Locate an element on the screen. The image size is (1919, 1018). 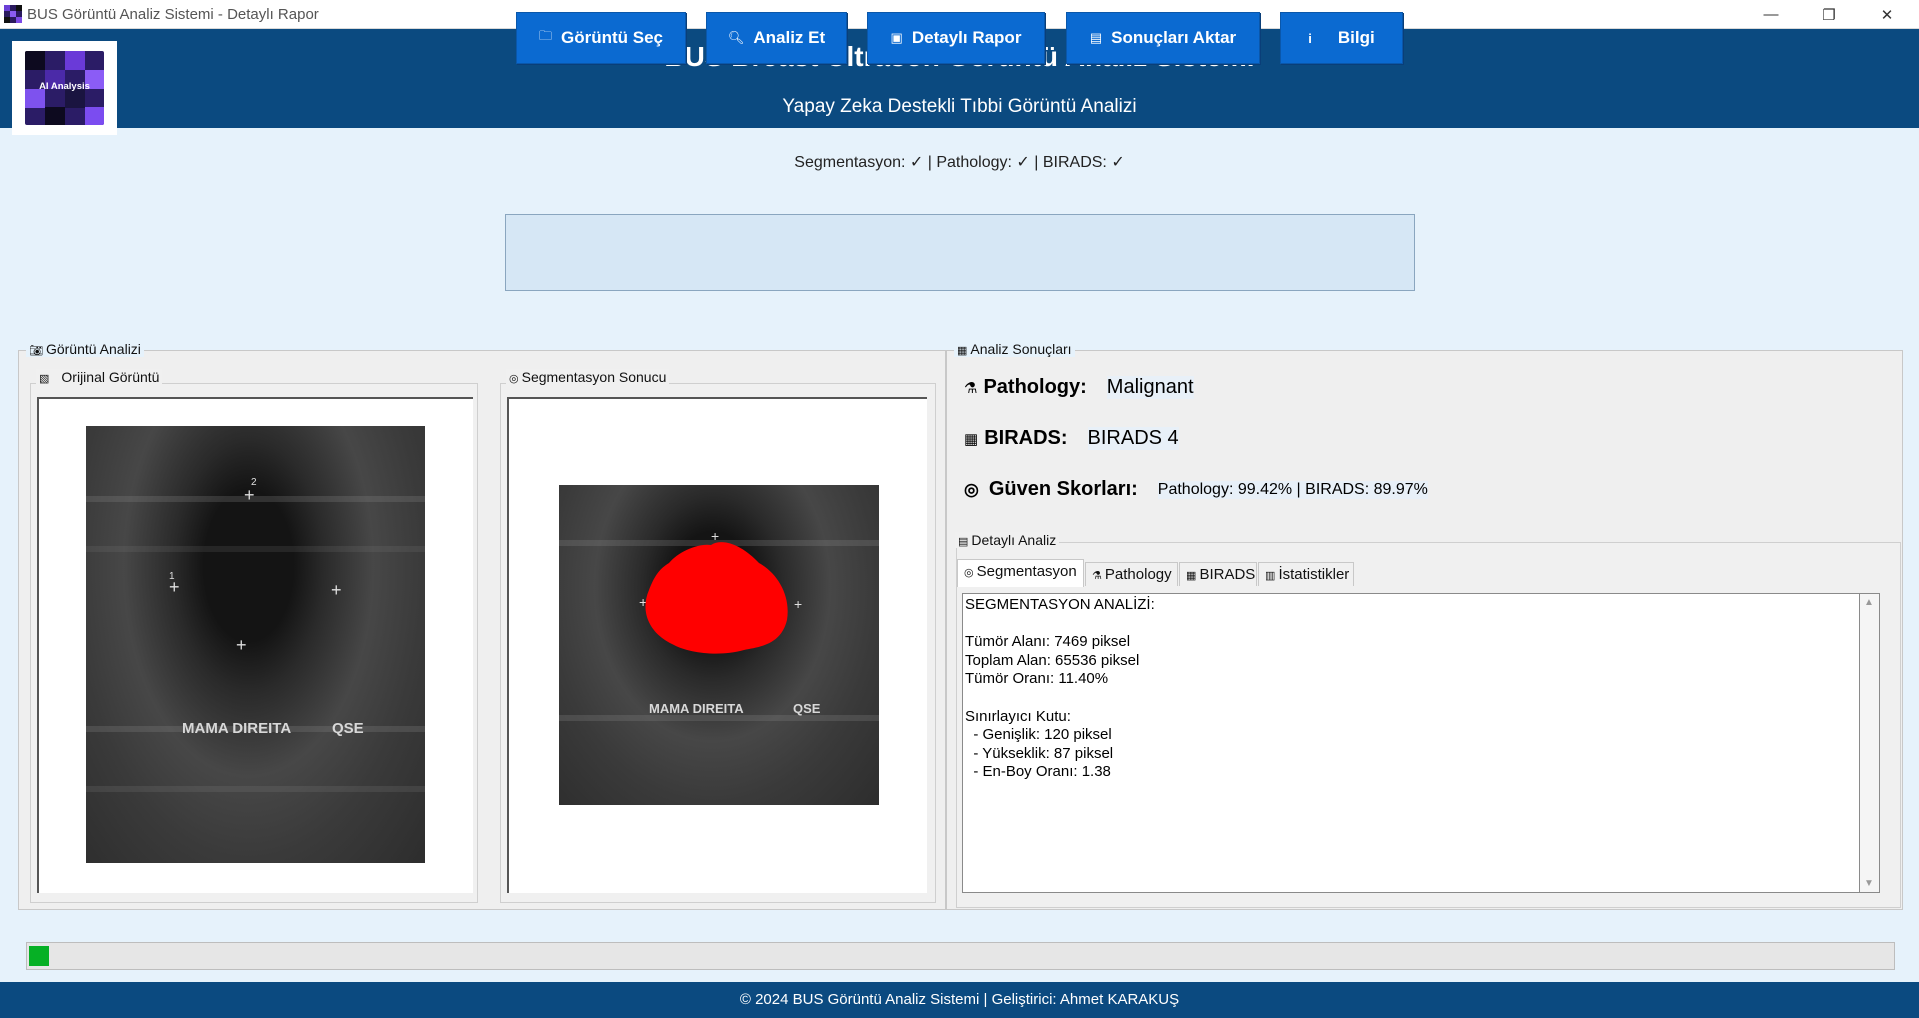
scroll-up-icon: ▲ is located at coordinates (1869, 602).